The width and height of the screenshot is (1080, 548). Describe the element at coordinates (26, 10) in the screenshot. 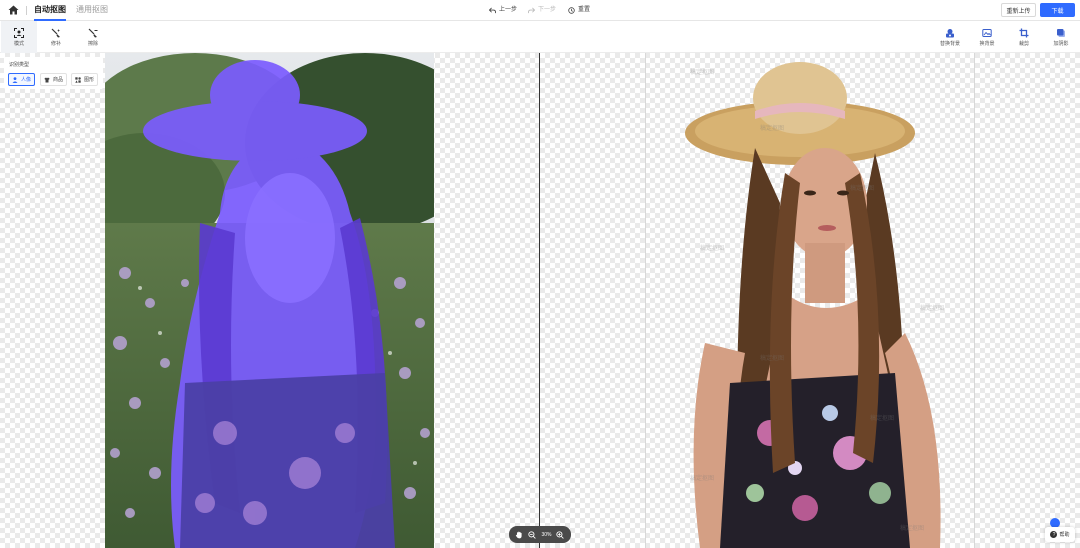

I see `divider` at that location.